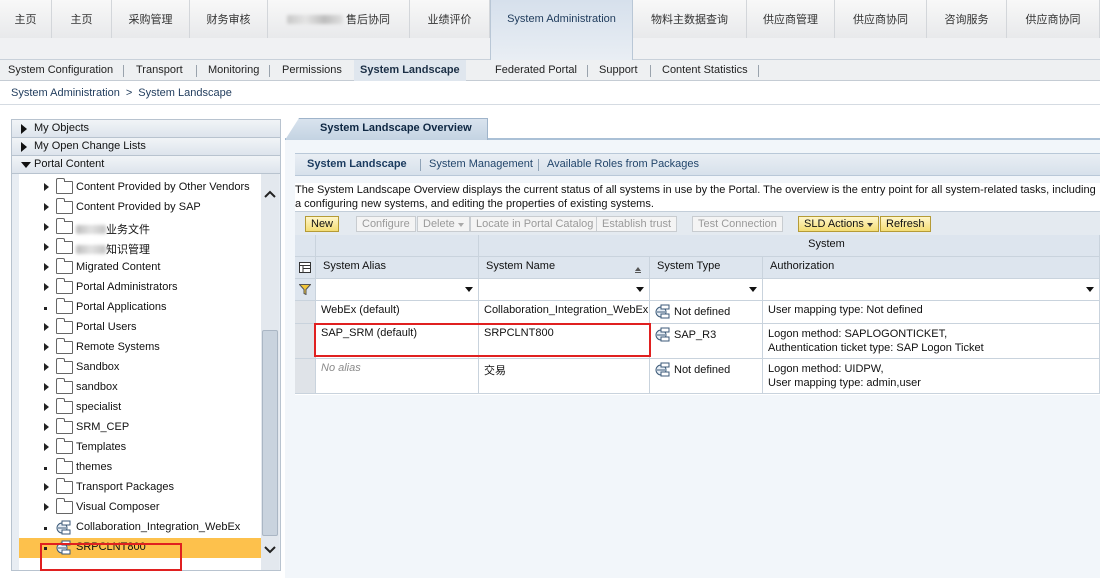  I want to click on filter-system-name, so click(564, 290).